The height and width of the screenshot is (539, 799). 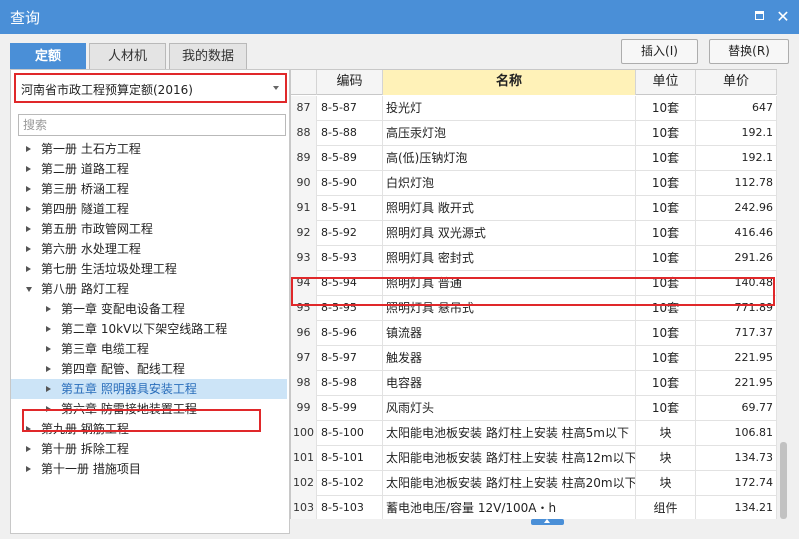 What do you see at coordinates (149, 309) in the screenshot?
I see `tree-node: 第一章 变配电设备工程` at bounding box center [149, 309].